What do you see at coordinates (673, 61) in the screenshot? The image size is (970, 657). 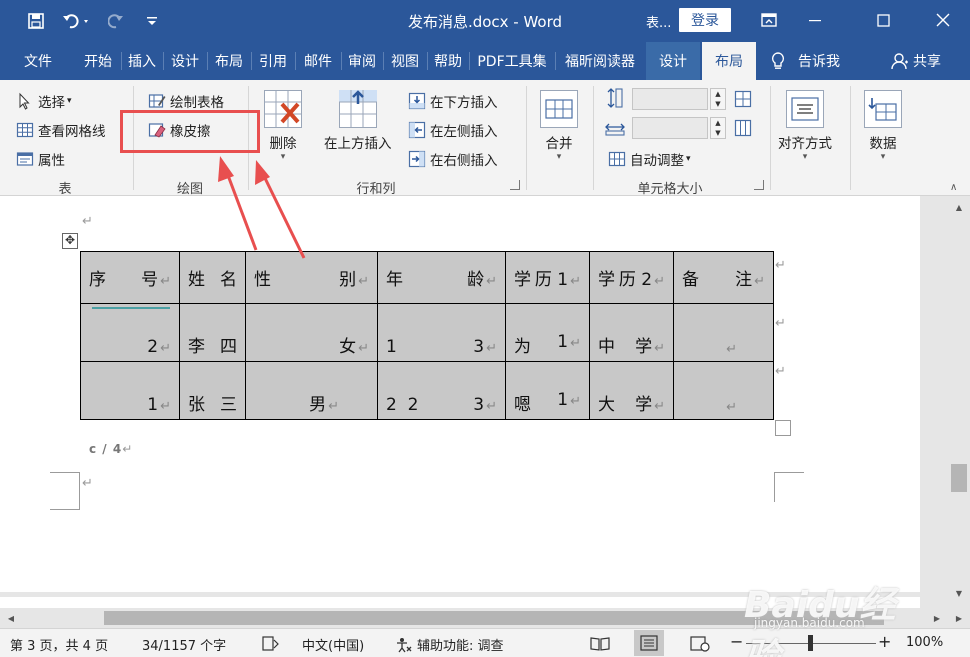 I see `tab-table-design: 设计` at bounding box center [673, 61].